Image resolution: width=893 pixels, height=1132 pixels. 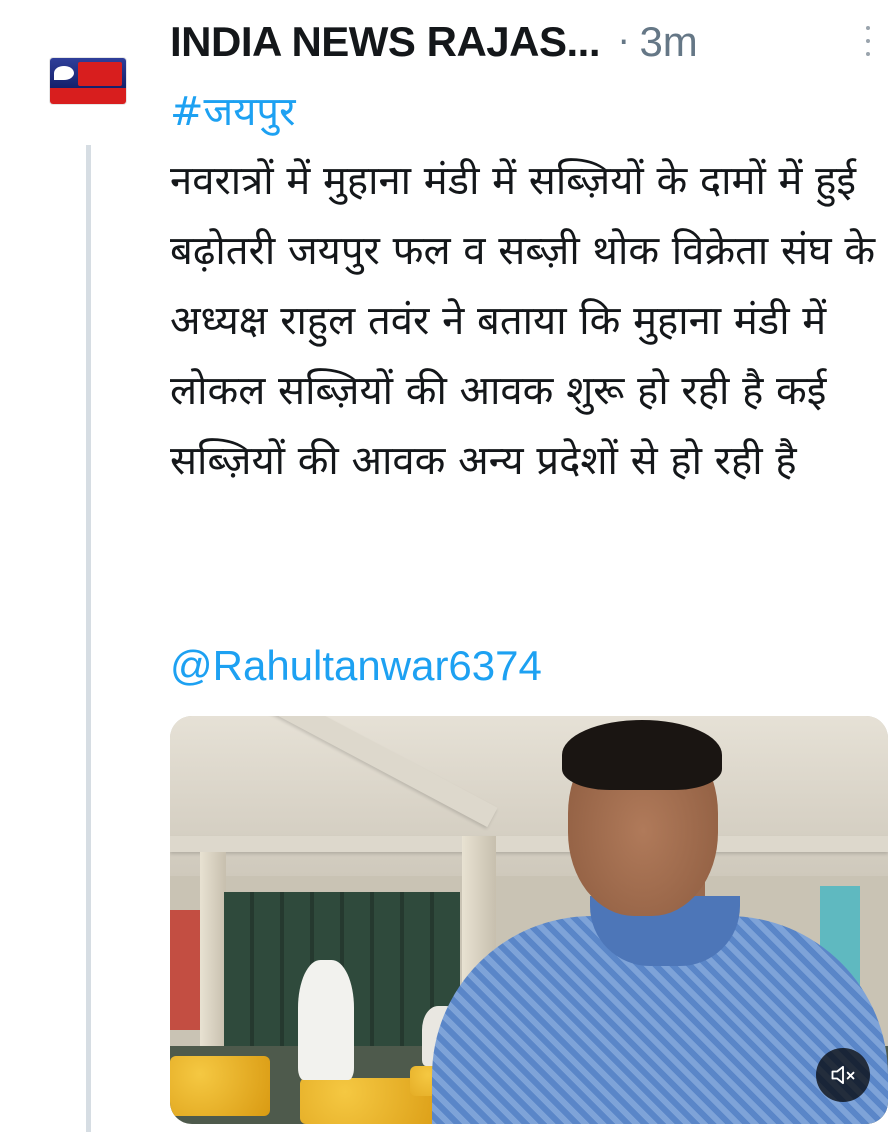 What do you see at coordinates (185, 970) in the screenshot?
I see `crate-stack` at bounding box center [185, 970].